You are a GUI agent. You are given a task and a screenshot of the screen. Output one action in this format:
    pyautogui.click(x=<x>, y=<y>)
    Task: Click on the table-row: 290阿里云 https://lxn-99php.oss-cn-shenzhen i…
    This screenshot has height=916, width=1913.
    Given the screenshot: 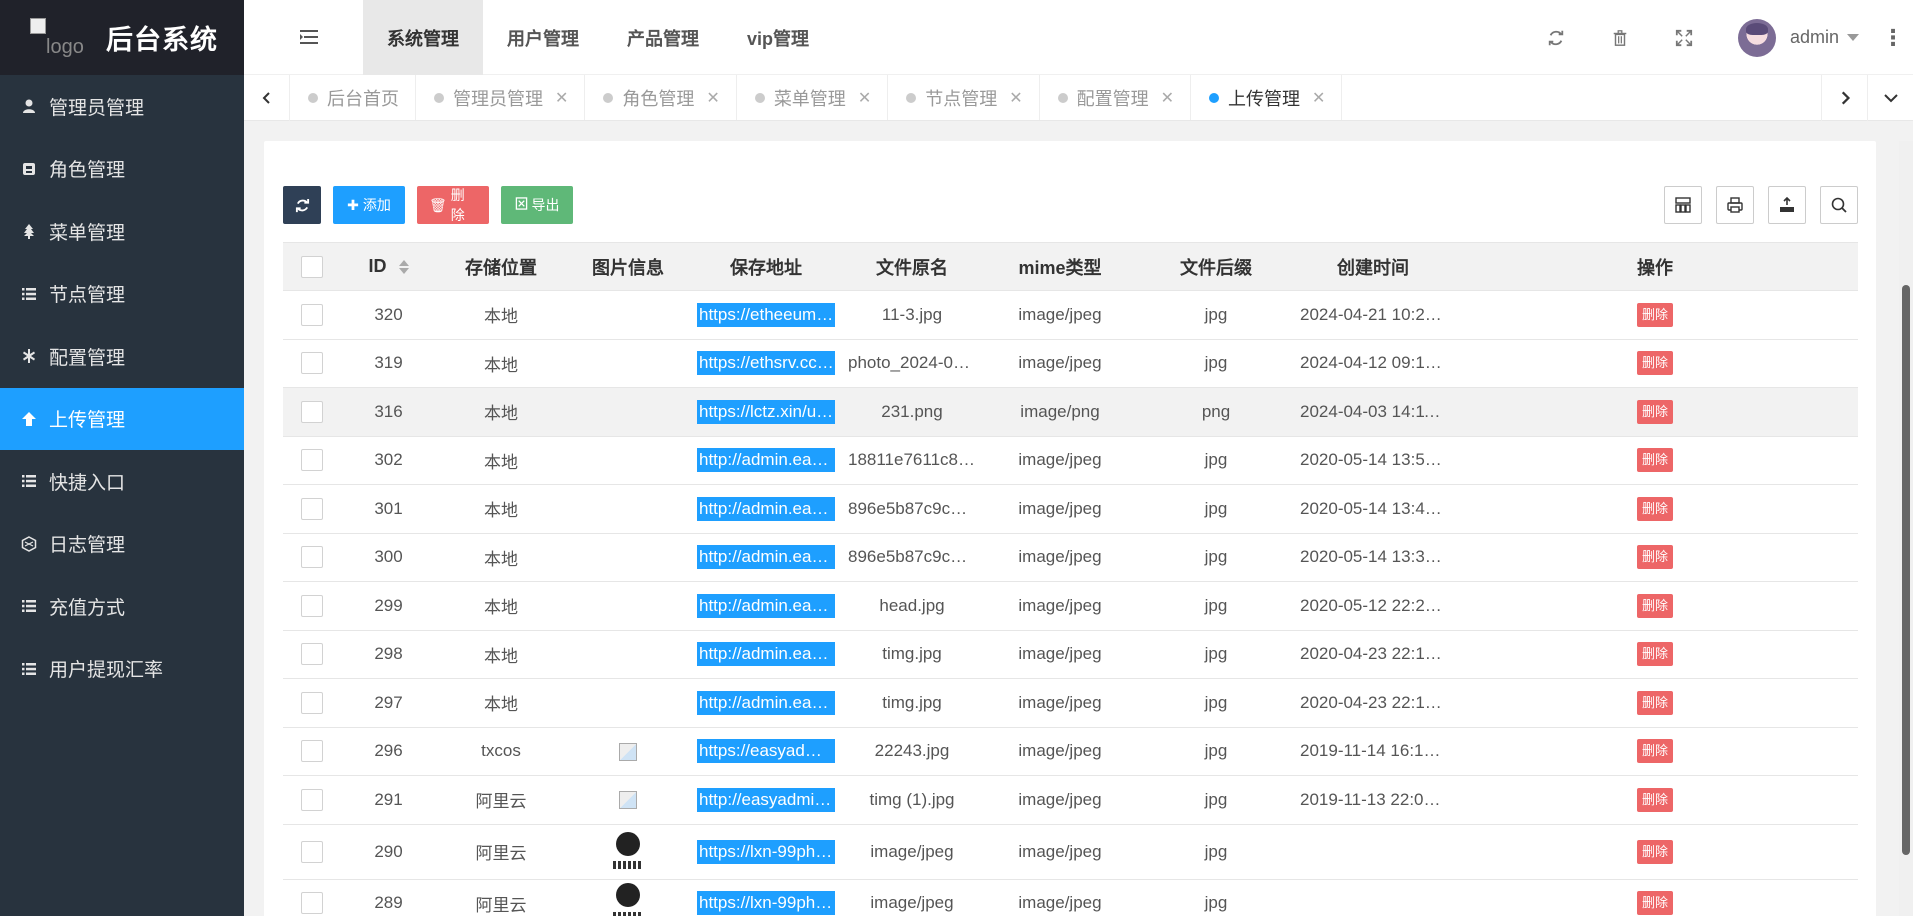 What is the action you would take?
    pyautogui.click(x=1070, y=852)
    